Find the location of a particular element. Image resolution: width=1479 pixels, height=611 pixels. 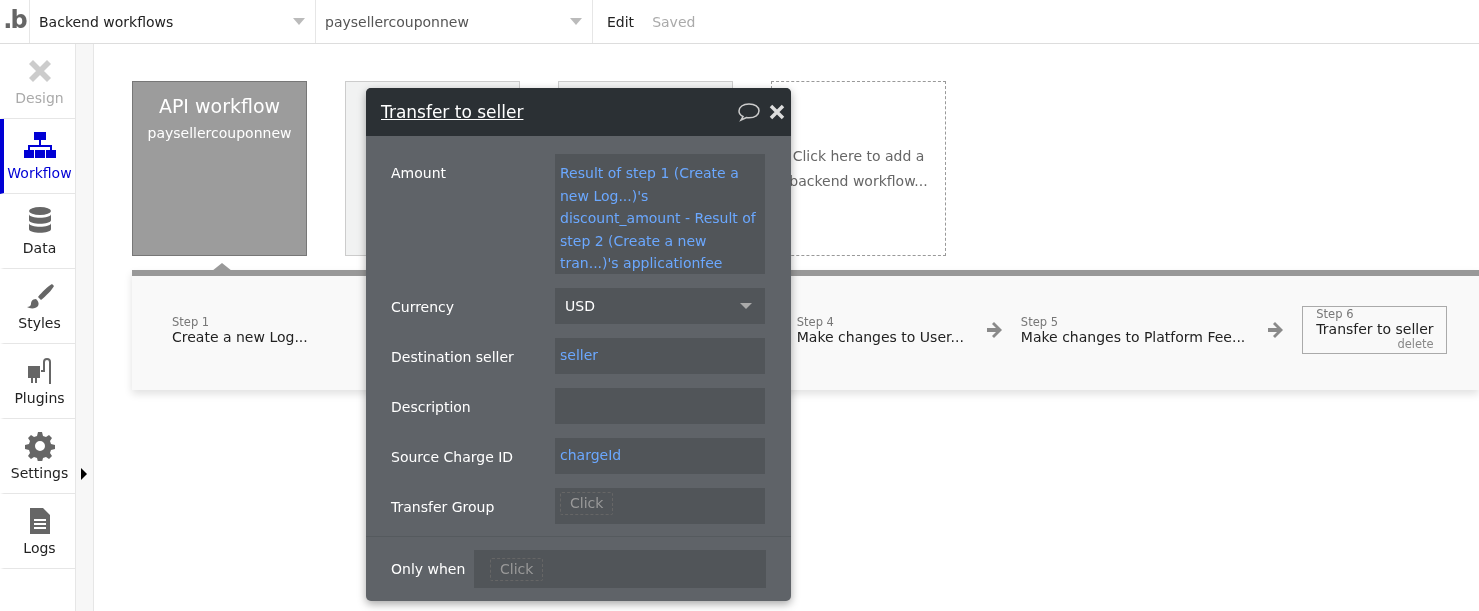

delete-link: delete is located at coordinates (1375, 344).